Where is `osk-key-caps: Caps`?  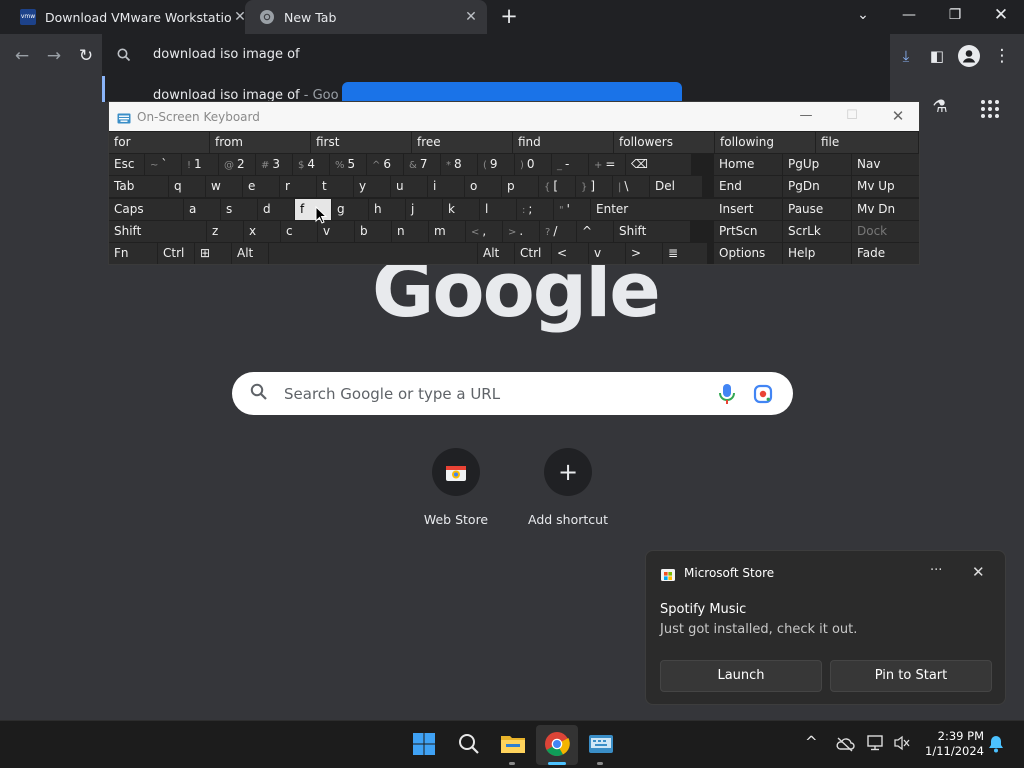 osk-key-caps: Caps is located at coordinates (146, 209).